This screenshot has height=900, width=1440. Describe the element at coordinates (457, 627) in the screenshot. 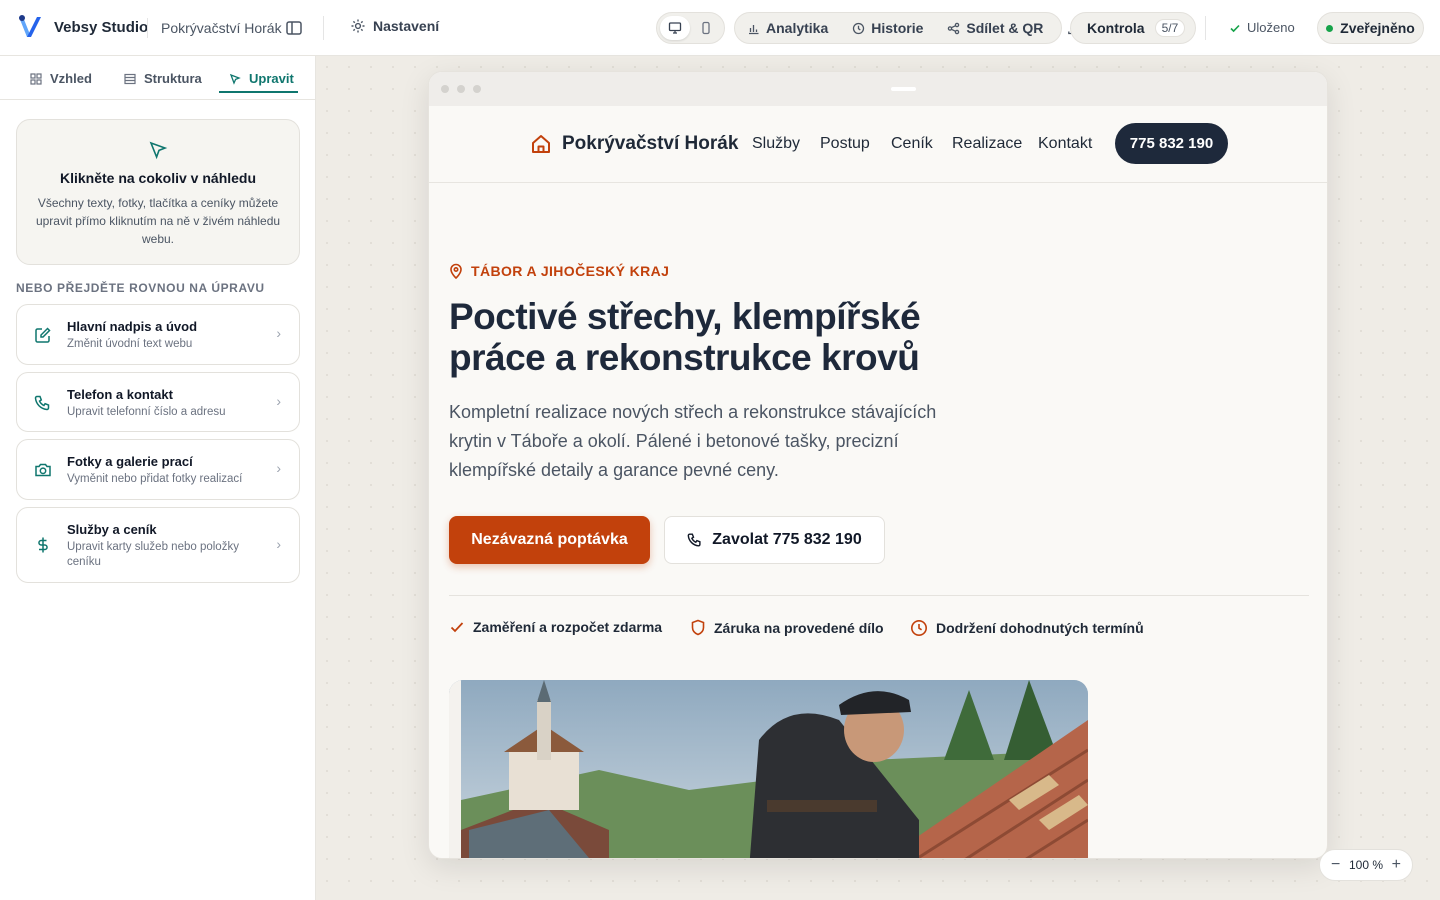

I see `check-icon` at that location.